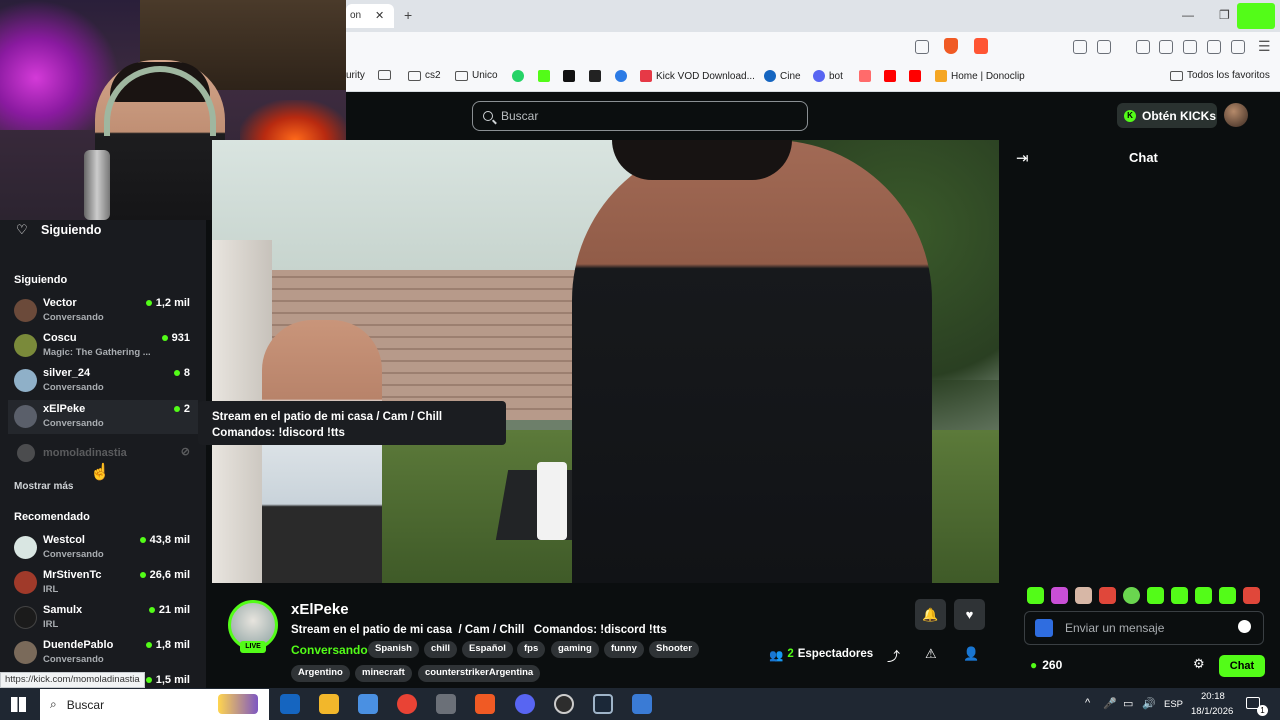 Image resolution: width=1280 pixels, height=720 pixels. I want to click on taskbar-time: 20:18, so click(1213, 696).